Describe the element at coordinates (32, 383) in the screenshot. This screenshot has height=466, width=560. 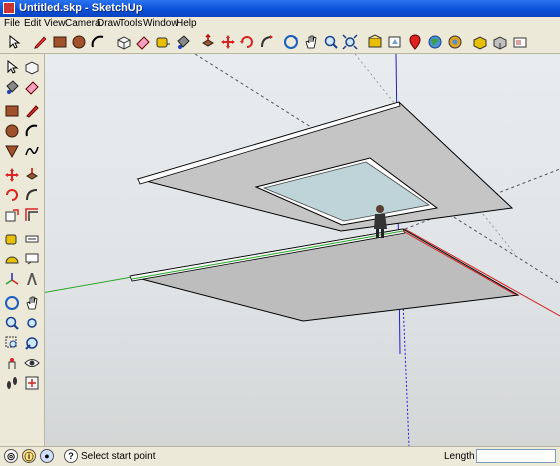
I see `section-plane-button` at that location.